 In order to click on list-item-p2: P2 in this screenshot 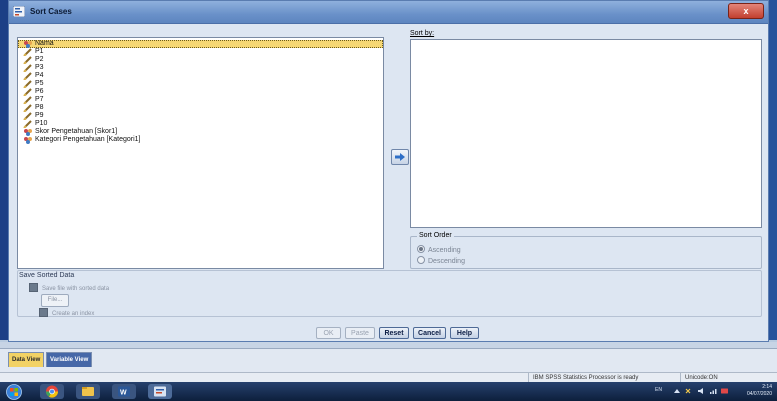, I will do `click(200, 60)`.